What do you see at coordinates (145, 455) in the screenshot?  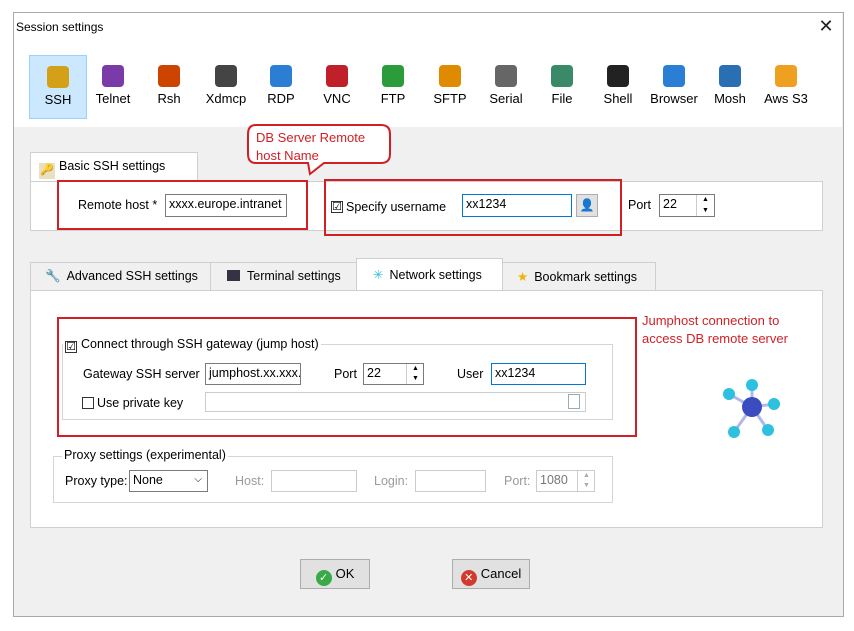 I see `proxy-group-title: Proxy settings (experimental)` at bounding box center [145, 455].